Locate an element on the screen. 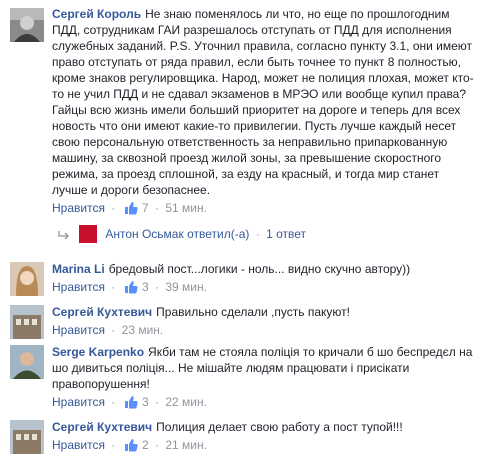 The height and width of the screenshot is (458, 479). reply-count: 1 ответ is located at coordinates (286, 234).